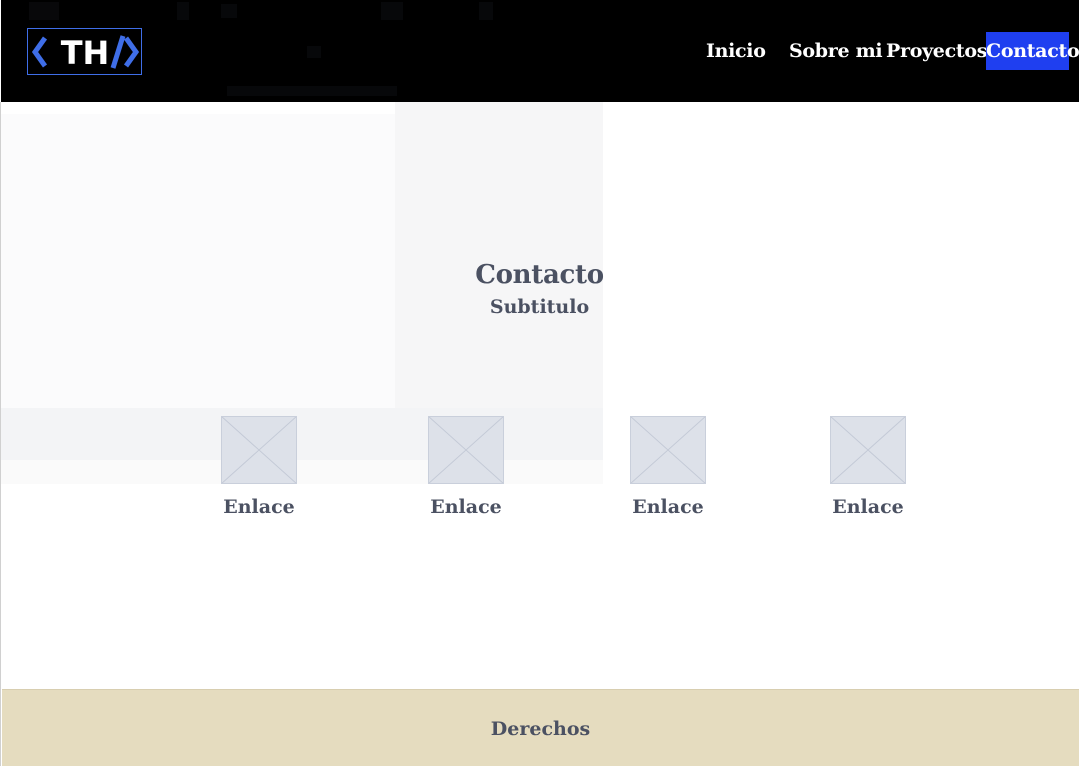 The image size is (1079, 766). I want to click on contact-link-2: Enlace, so click(466, 467).